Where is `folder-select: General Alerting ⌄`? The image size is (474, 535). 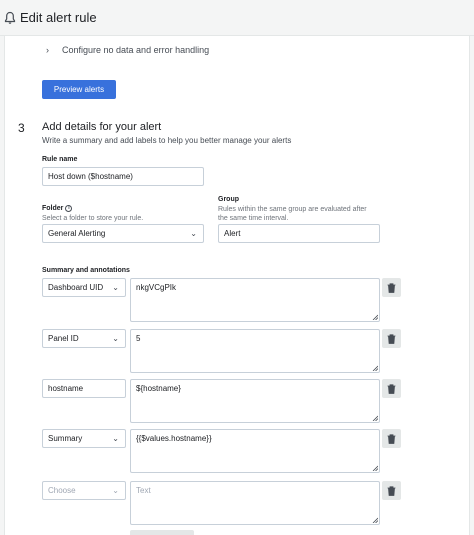 folder-select: General Alerting ⌄ is located at coordinates (123, 233).